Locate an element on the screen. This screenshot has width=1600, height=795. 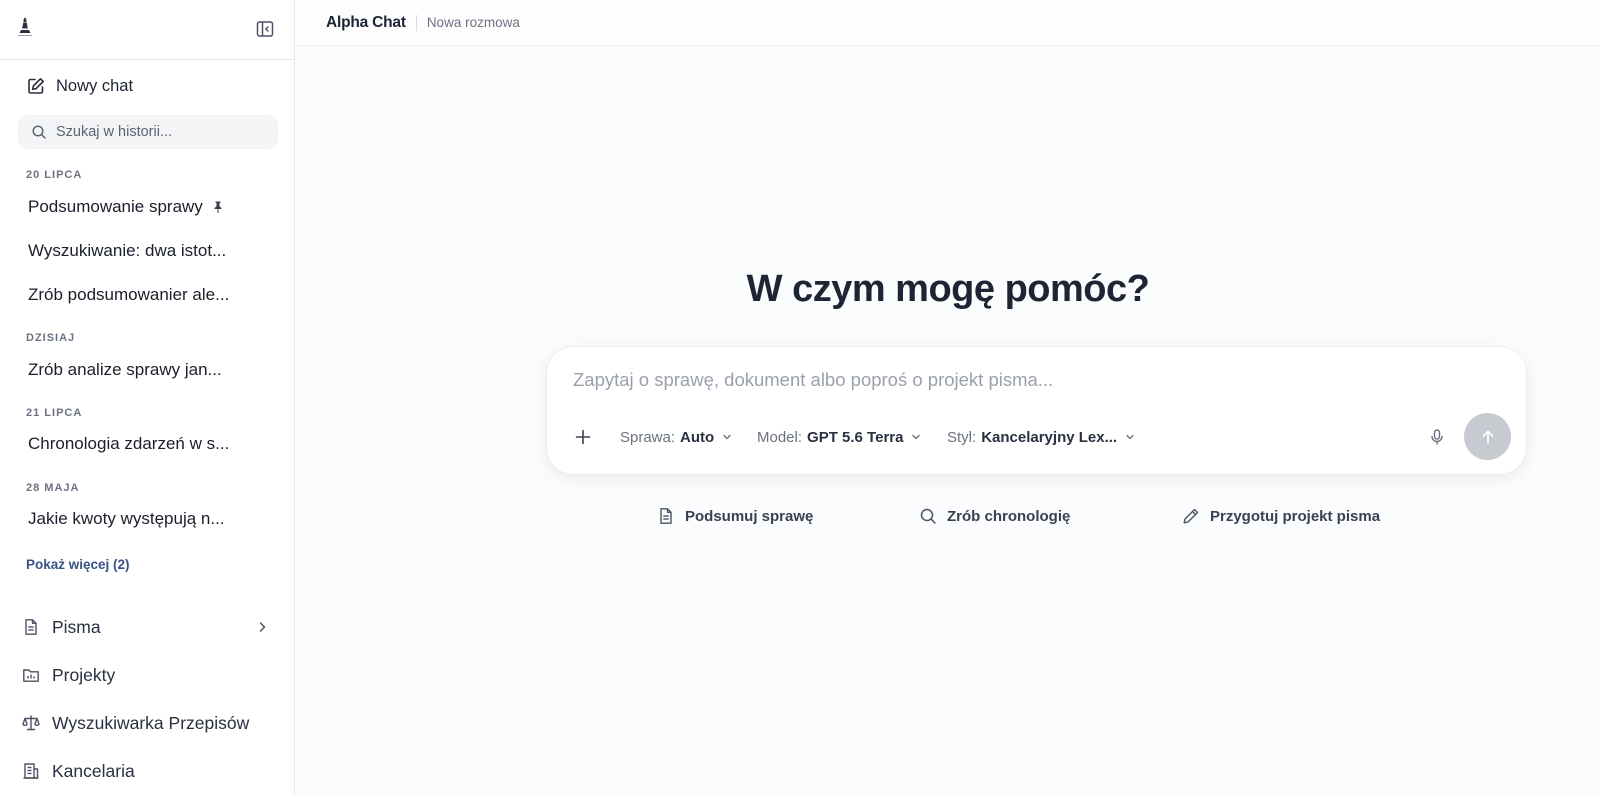
suggestion-draft-document: Przygotuj projekt pisma is located at coordinates (1281, 516).